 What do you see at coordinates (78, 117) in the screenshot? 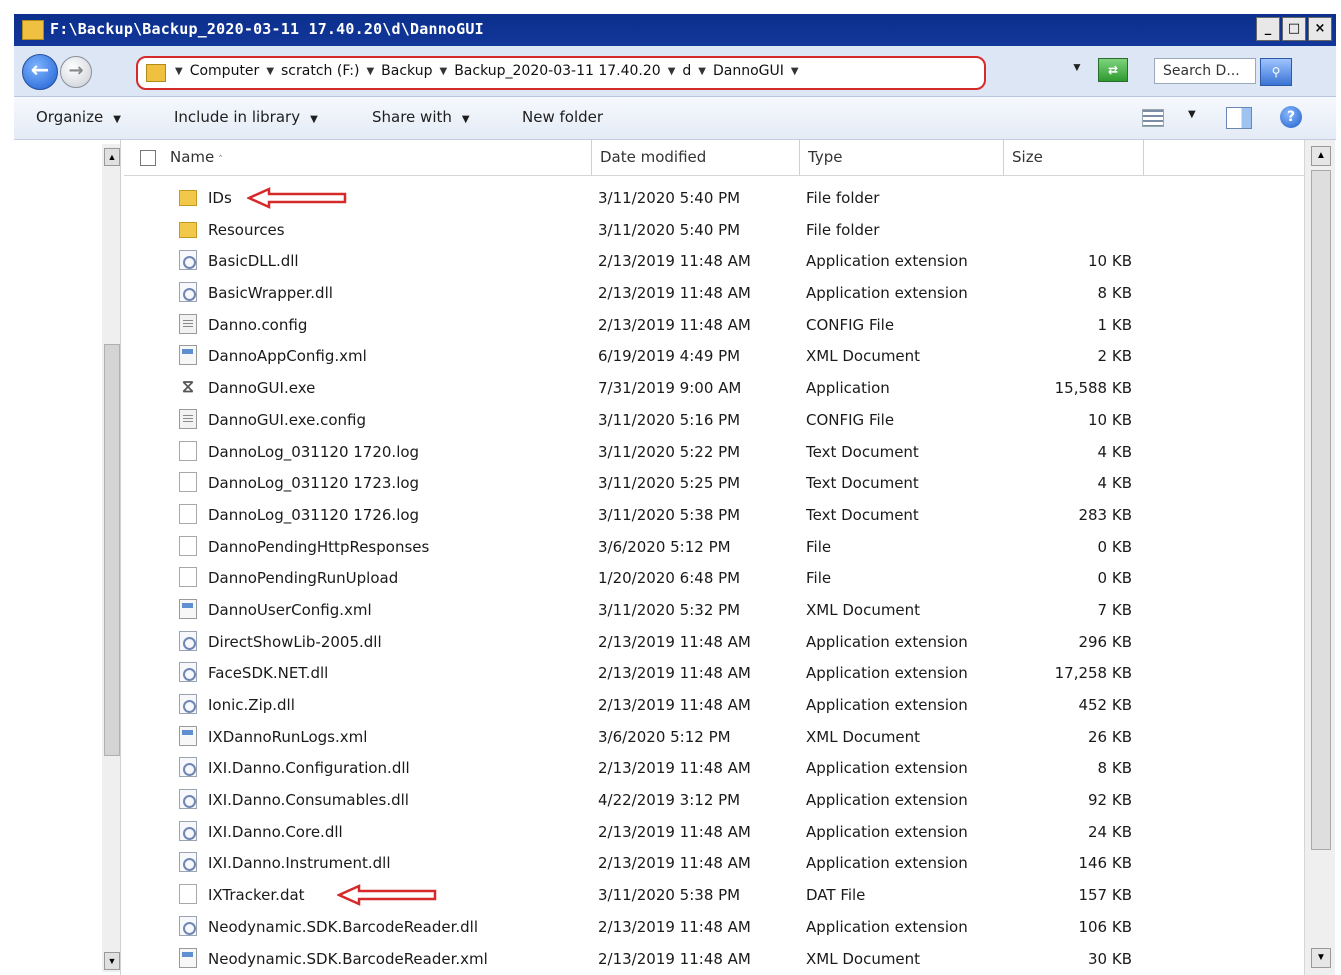
I see `organize-button: Organize ▼` at bounding box center [78, 117].